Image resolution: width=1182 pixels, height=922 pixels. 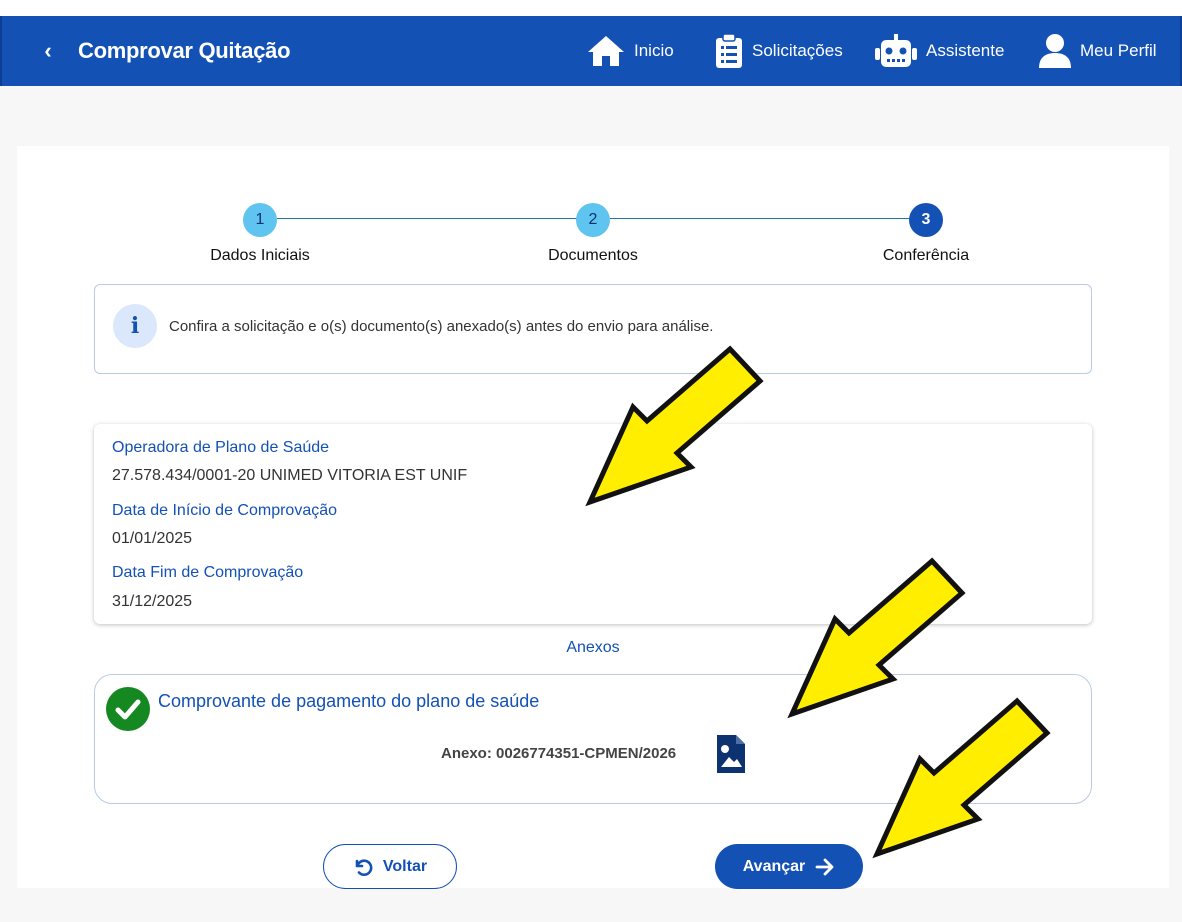 I want to click on nav-assistente: Assistente, so click(x=939, y=51).